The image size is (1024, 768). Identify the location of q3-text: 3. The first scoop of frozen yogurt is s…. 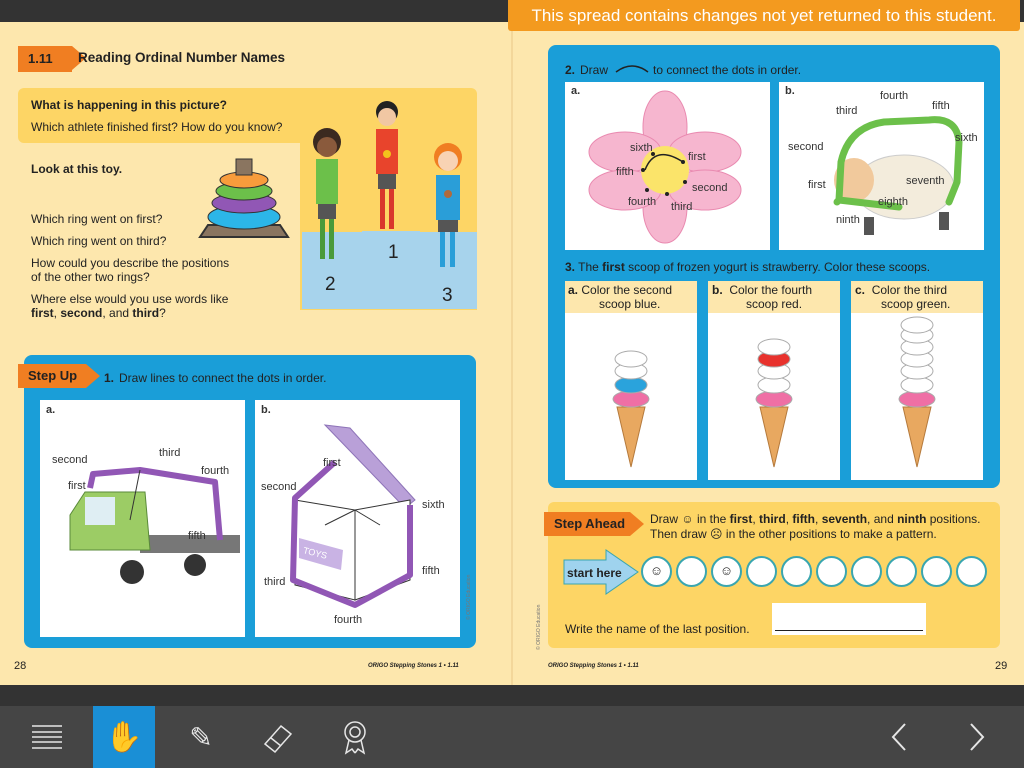
(748, 267).